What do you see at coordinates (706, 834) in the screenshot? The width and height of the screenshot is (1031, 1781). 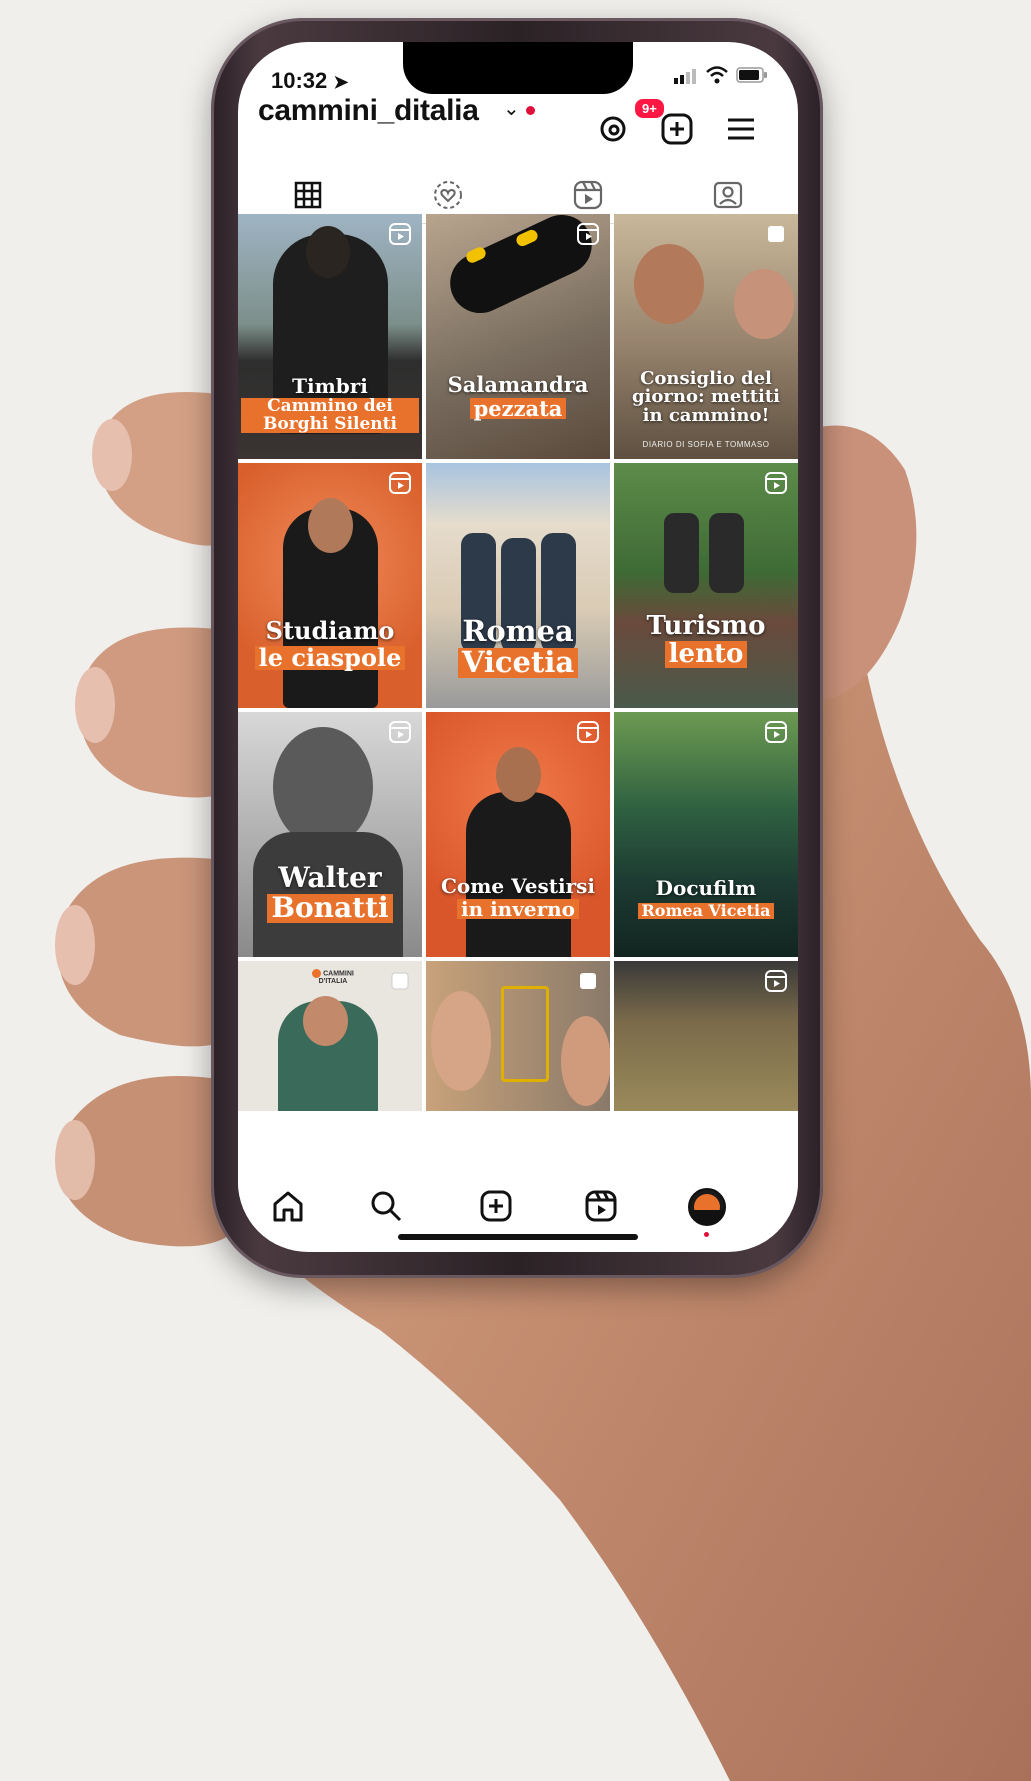 I see `post-tile: Docufilm Romea Vicetia` at bounding box center [706, 834].